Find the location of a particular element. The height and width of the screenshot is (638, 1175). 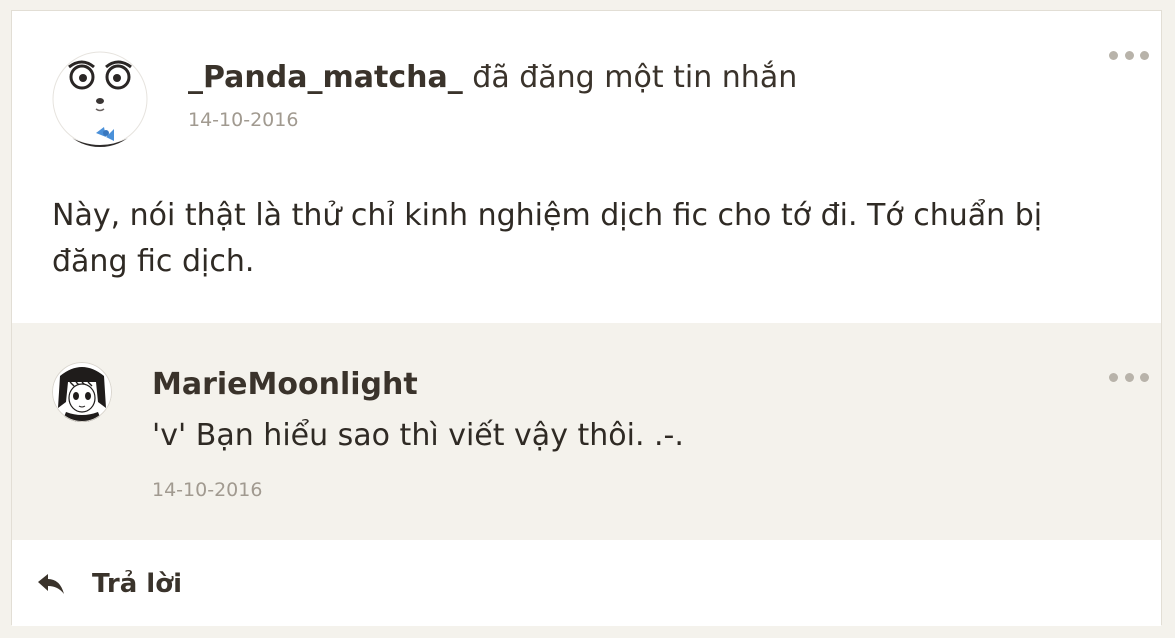

footer-bar: Trả lời is located at coordinates (586, 583).